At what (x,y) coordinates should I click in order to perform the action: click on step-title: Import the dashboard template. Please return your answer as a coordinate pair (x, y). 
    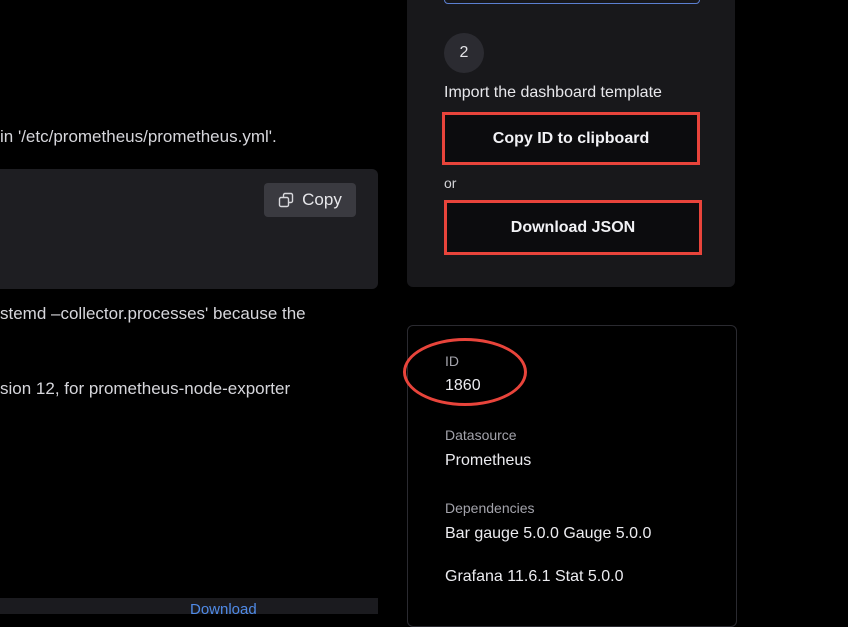
    Looking at the image, I should click on (553, 92).